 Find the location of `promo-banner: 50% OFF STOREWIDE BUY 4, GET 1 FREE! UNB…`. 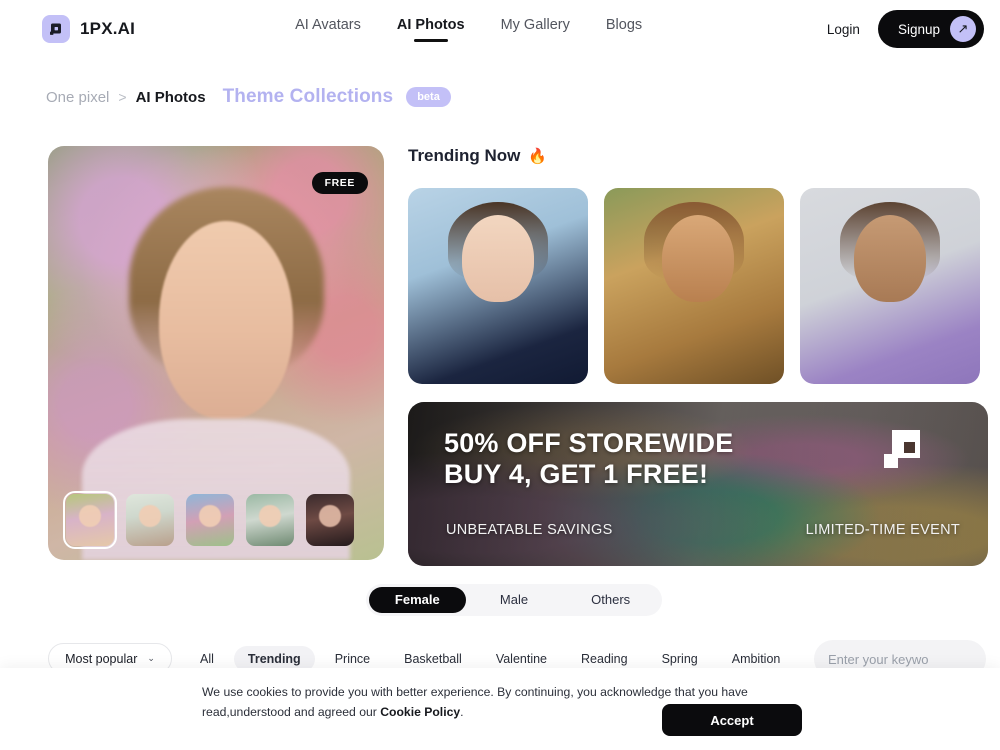

promo-banner: 50% OFF STOREWIDE BUY 4, GET 1 FREE! UNB… is located at coordinates (698, 484).